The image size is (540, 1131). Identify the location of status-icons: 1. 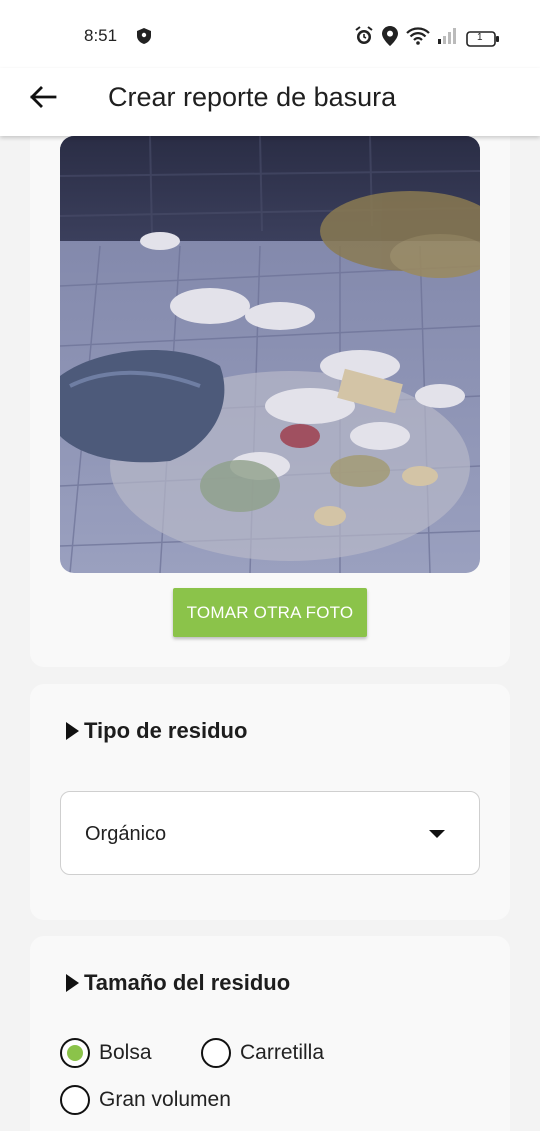
(427, 38).